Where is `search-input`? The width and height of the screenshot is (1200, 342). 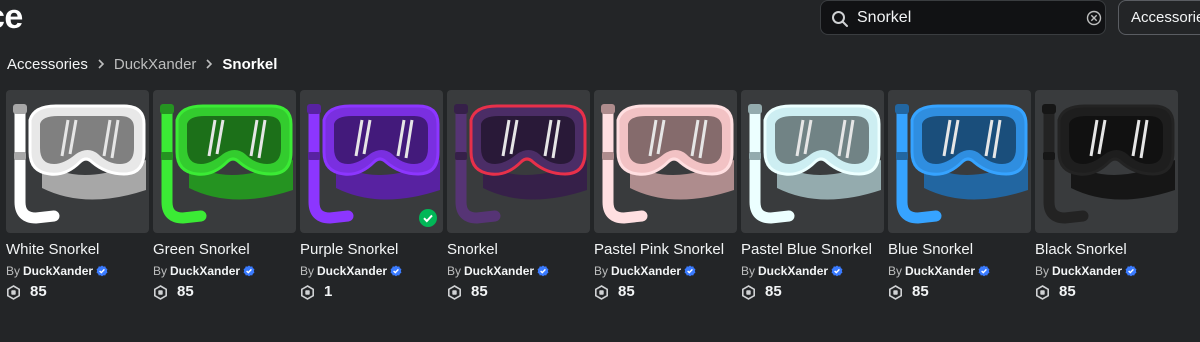
search-input is located at coordinates (963, 17).